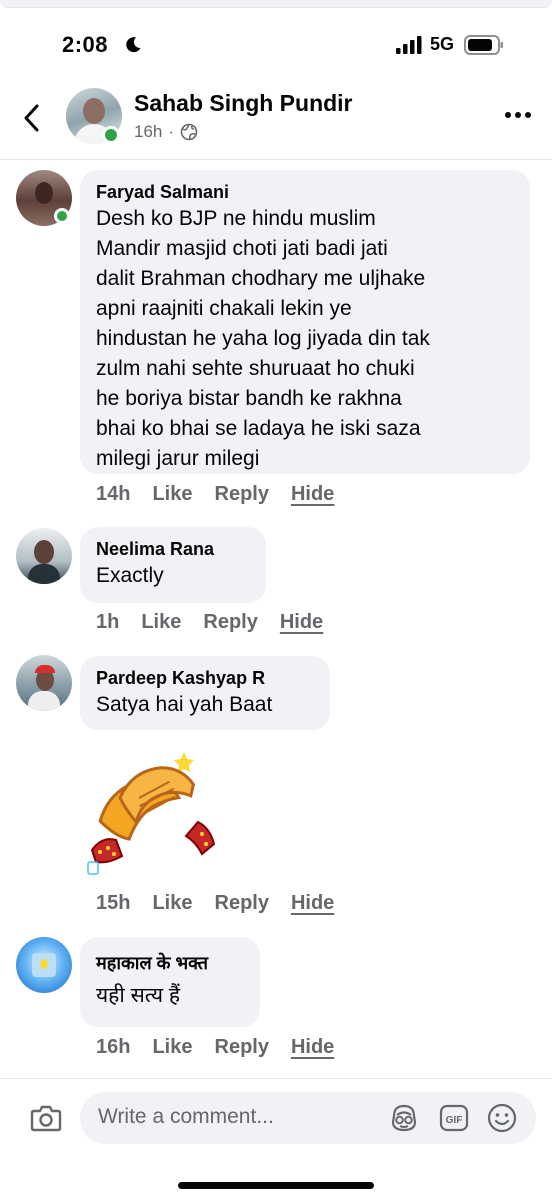 Image resolution: width=552 pixels, height=1200 pixels. I want to click on signal-bars-icon, so click(409, 45).